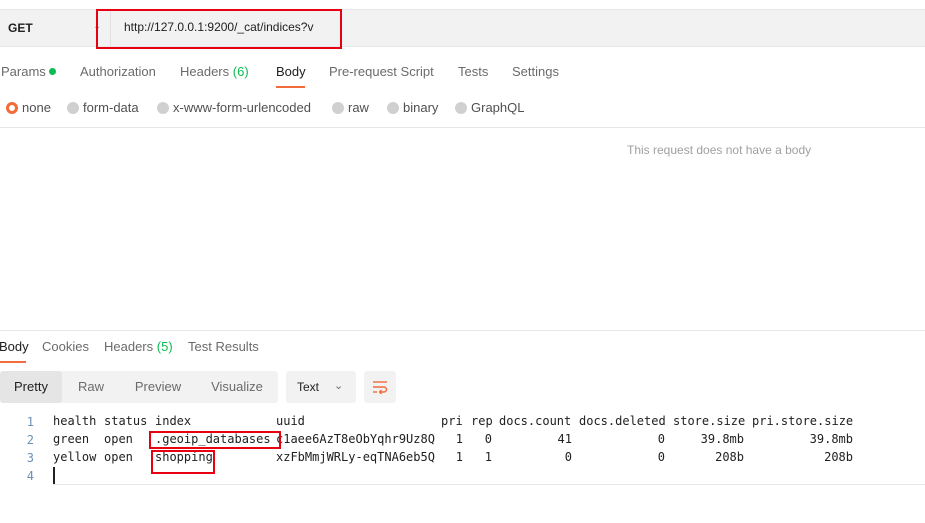 The height and width of the screenshot is (523, 925). What do you see at coordinates (20, 28) in the screenshot?
I see `method-label: GET` at bounding box center [20, 28].